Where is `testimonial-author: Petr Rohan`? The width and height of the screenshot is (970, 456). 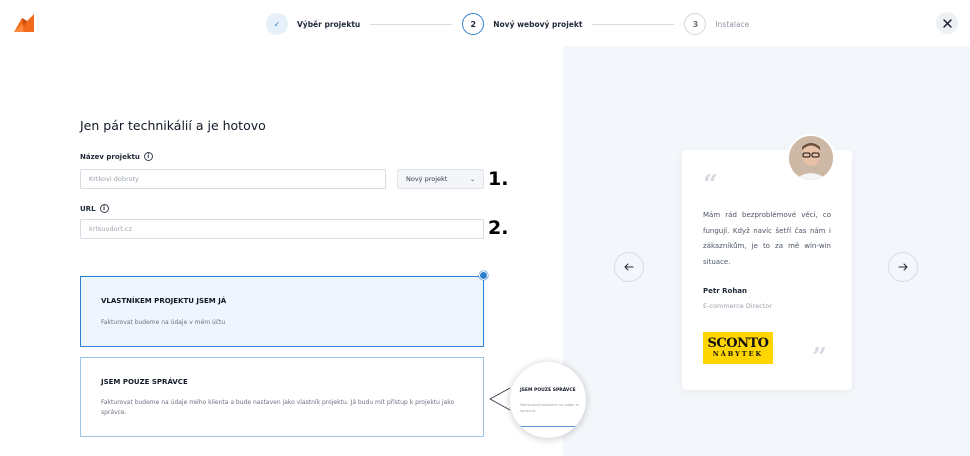 testimonial-author: Petr Rohan is located at coordinates (725, 291).